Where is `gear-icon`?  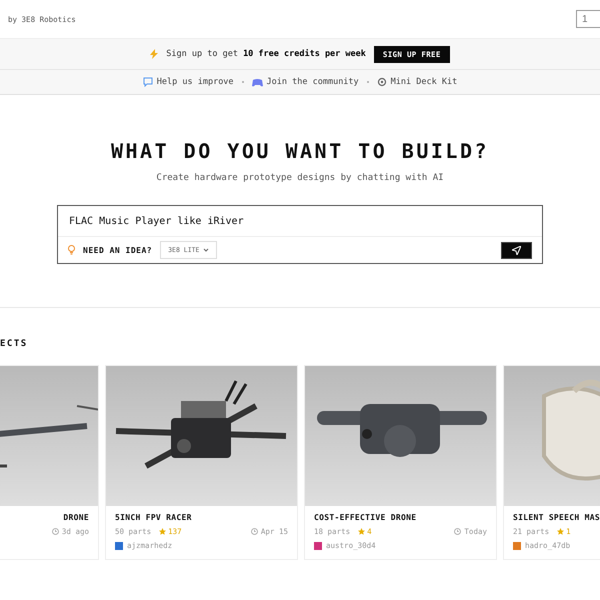 gear-icon is located at coordinates (381, 82).